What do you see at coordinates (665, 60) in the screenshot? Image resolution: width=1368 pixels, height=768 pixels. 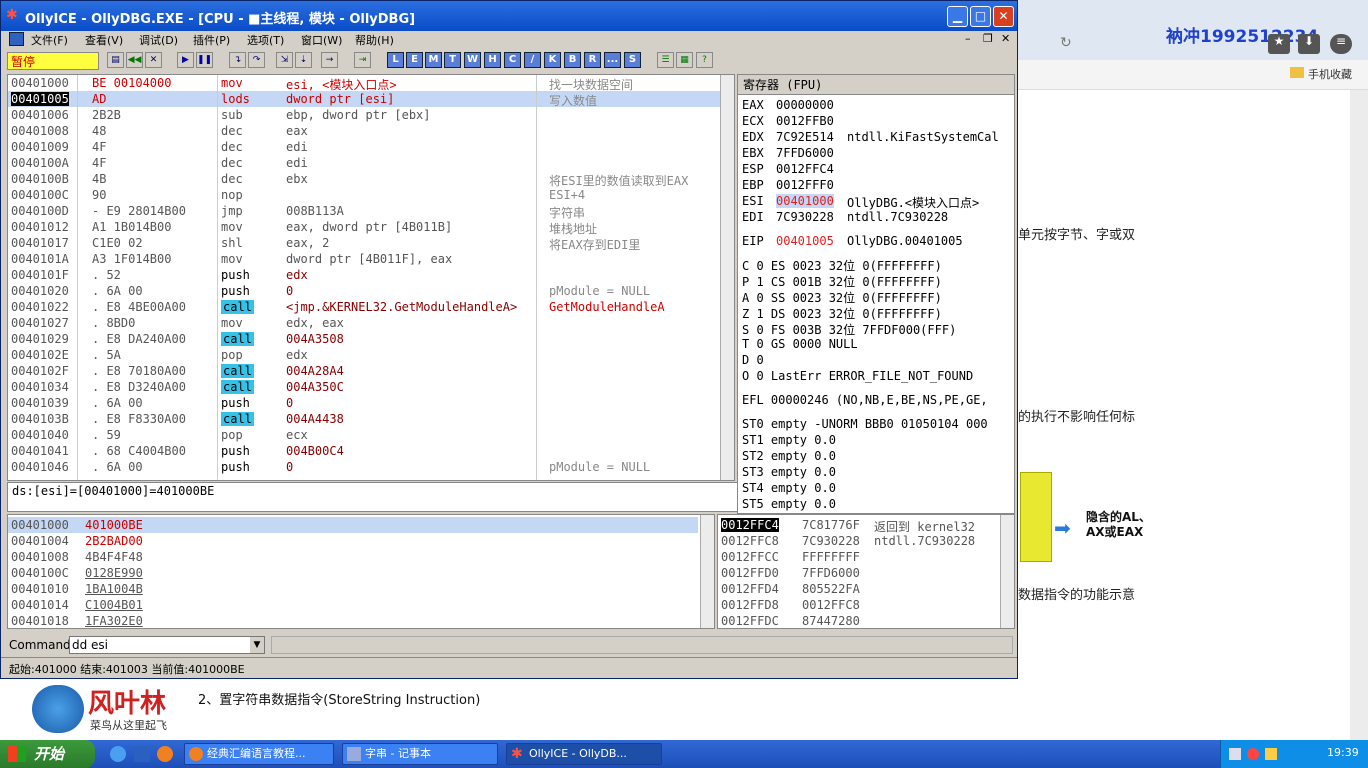 I see `list-icon: ☰` at bounding box center [665, 60].